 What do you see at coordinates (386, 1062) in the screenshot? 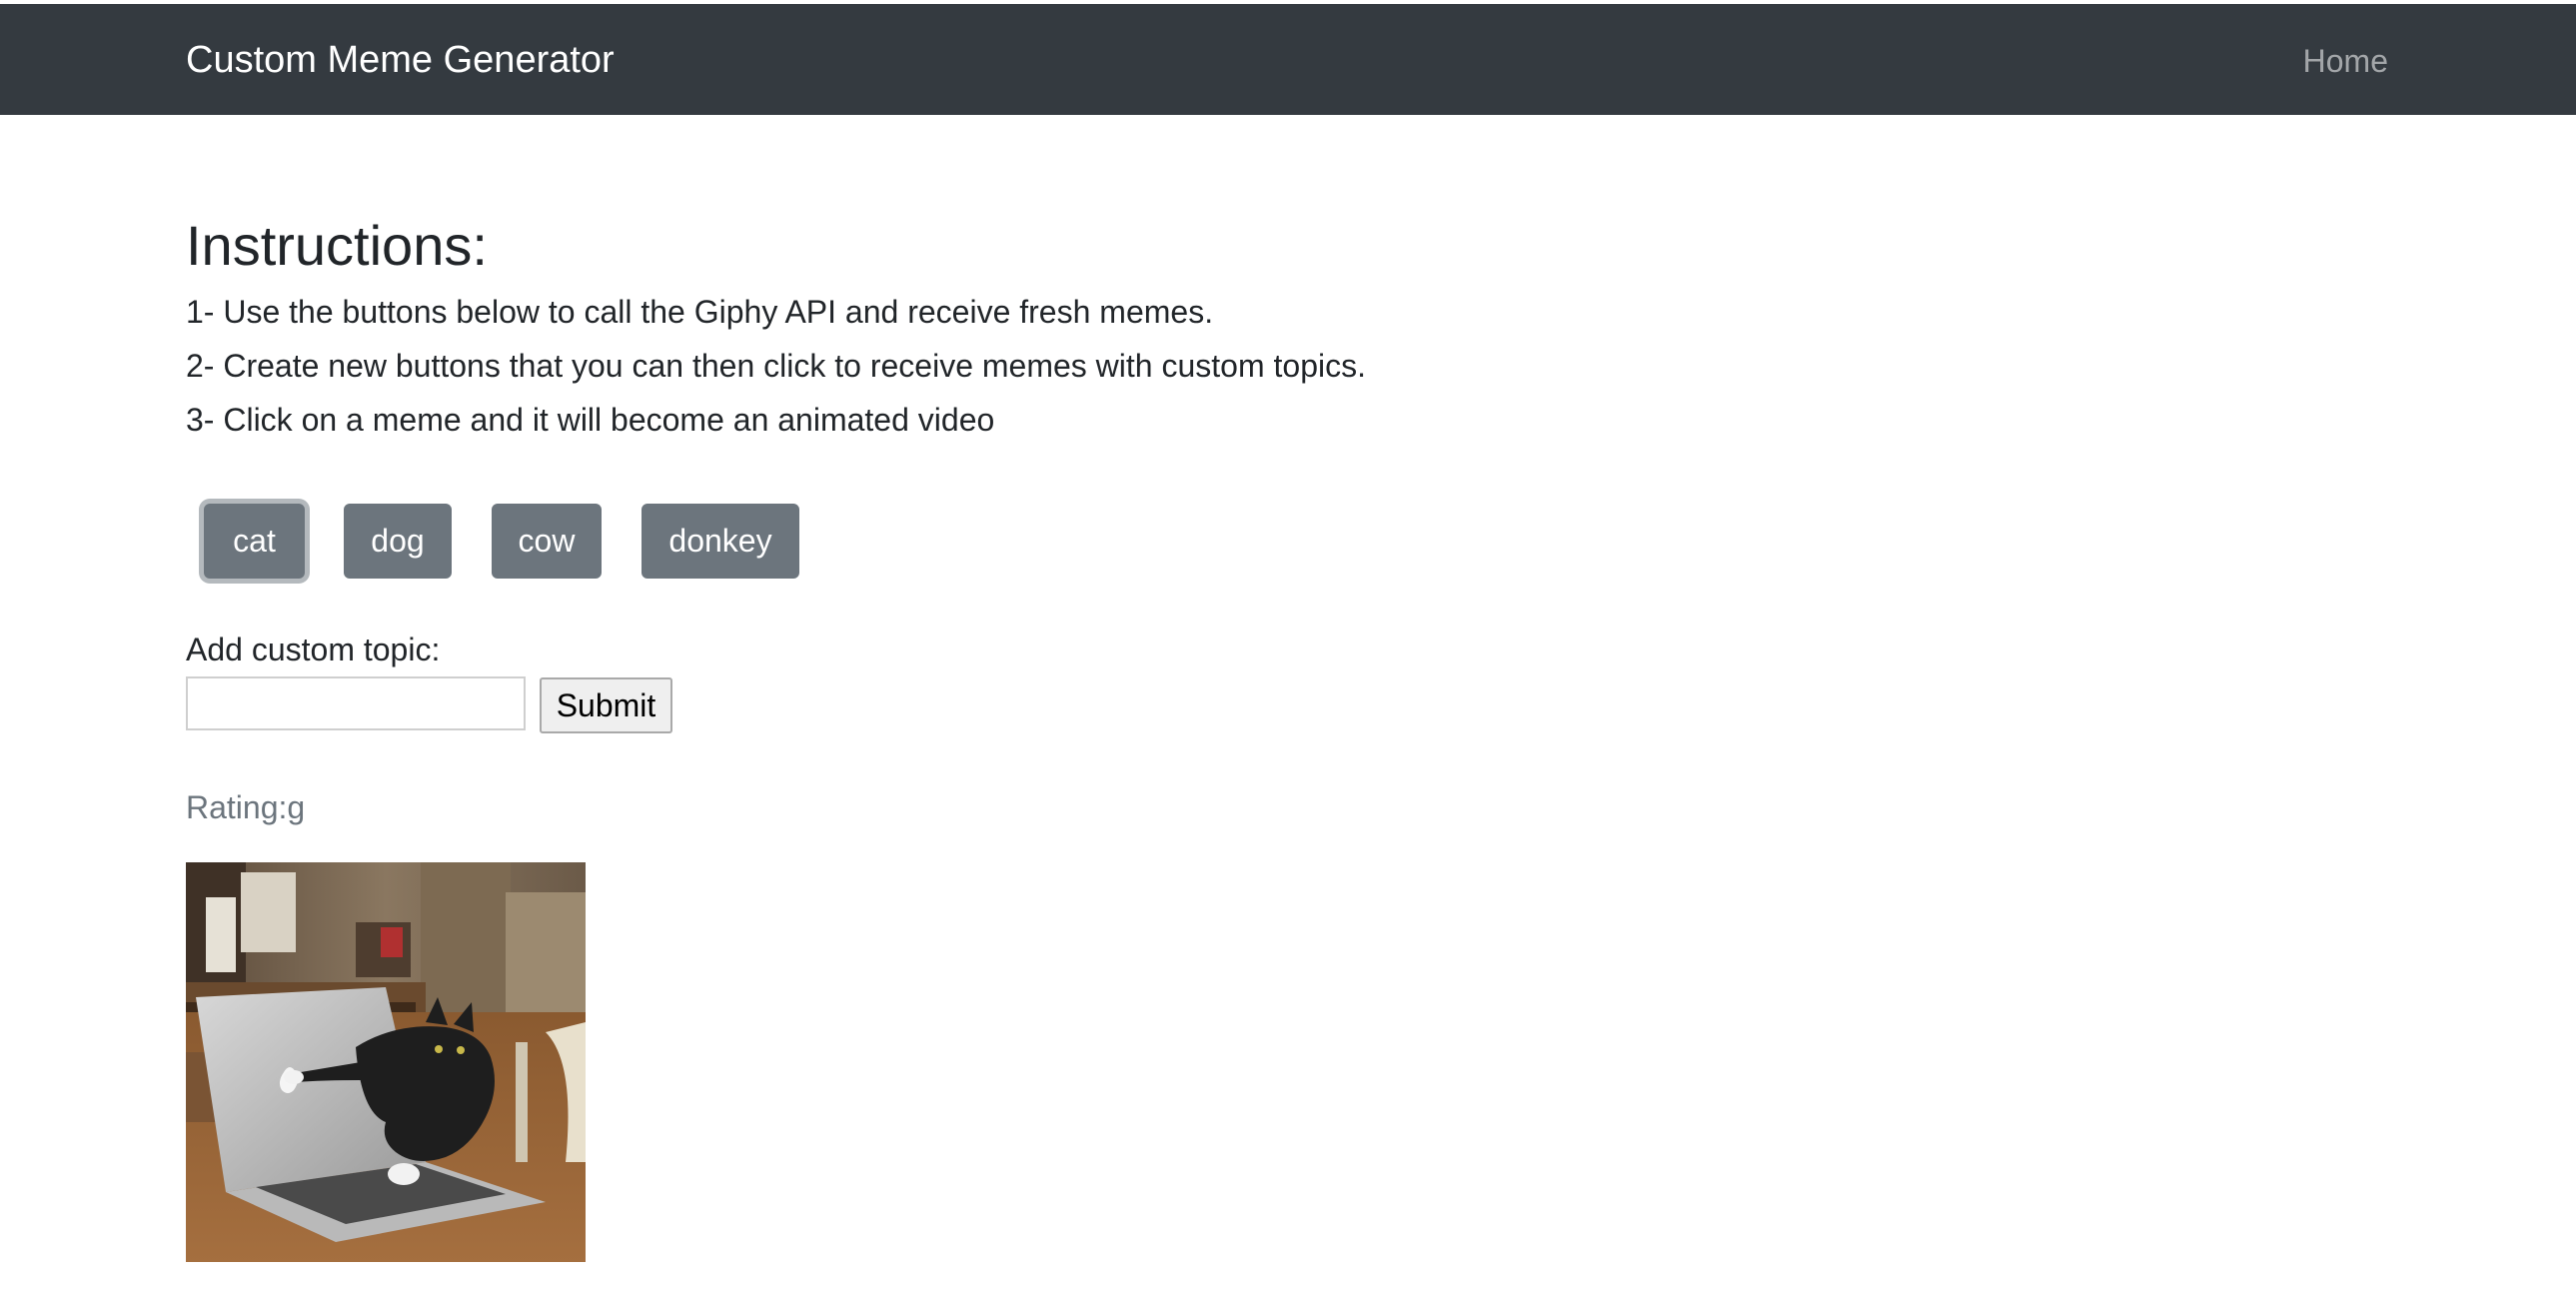
I see `cat-typing-on-laptop-image` at bounding box center [386, 1062].